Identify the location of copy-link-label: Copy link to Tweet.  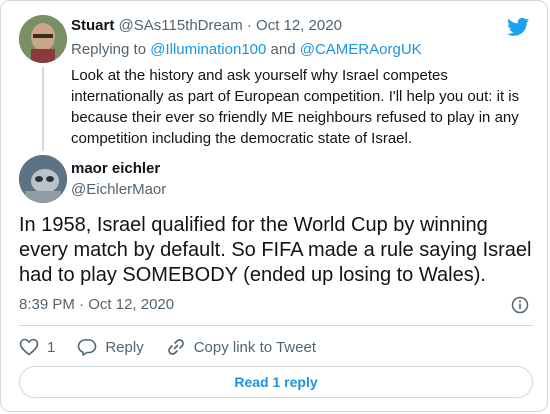
(254, 347).